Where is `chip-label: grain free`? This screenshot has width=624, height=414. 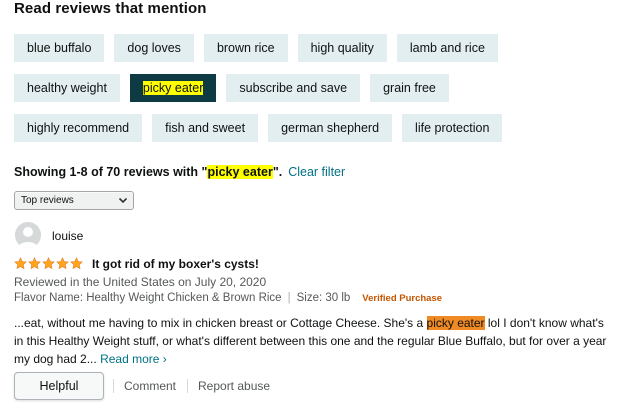
chip-label: grain free is located at coordinates (409, 88).